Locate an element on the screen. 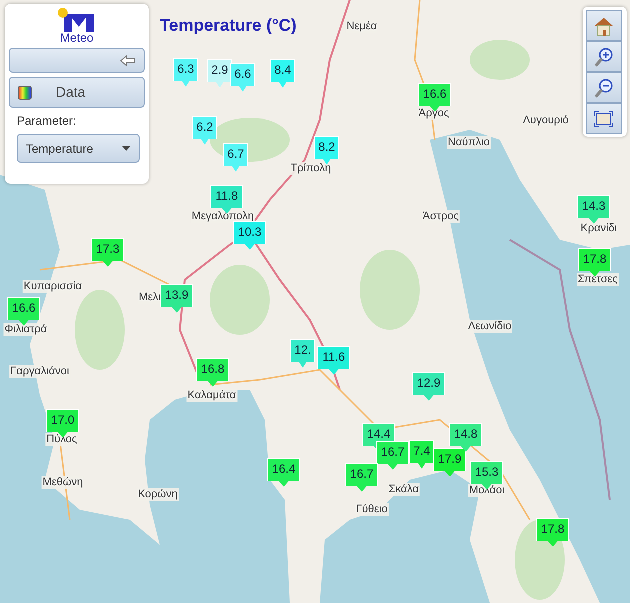  logo-icon is located at coordinates (77, 20).